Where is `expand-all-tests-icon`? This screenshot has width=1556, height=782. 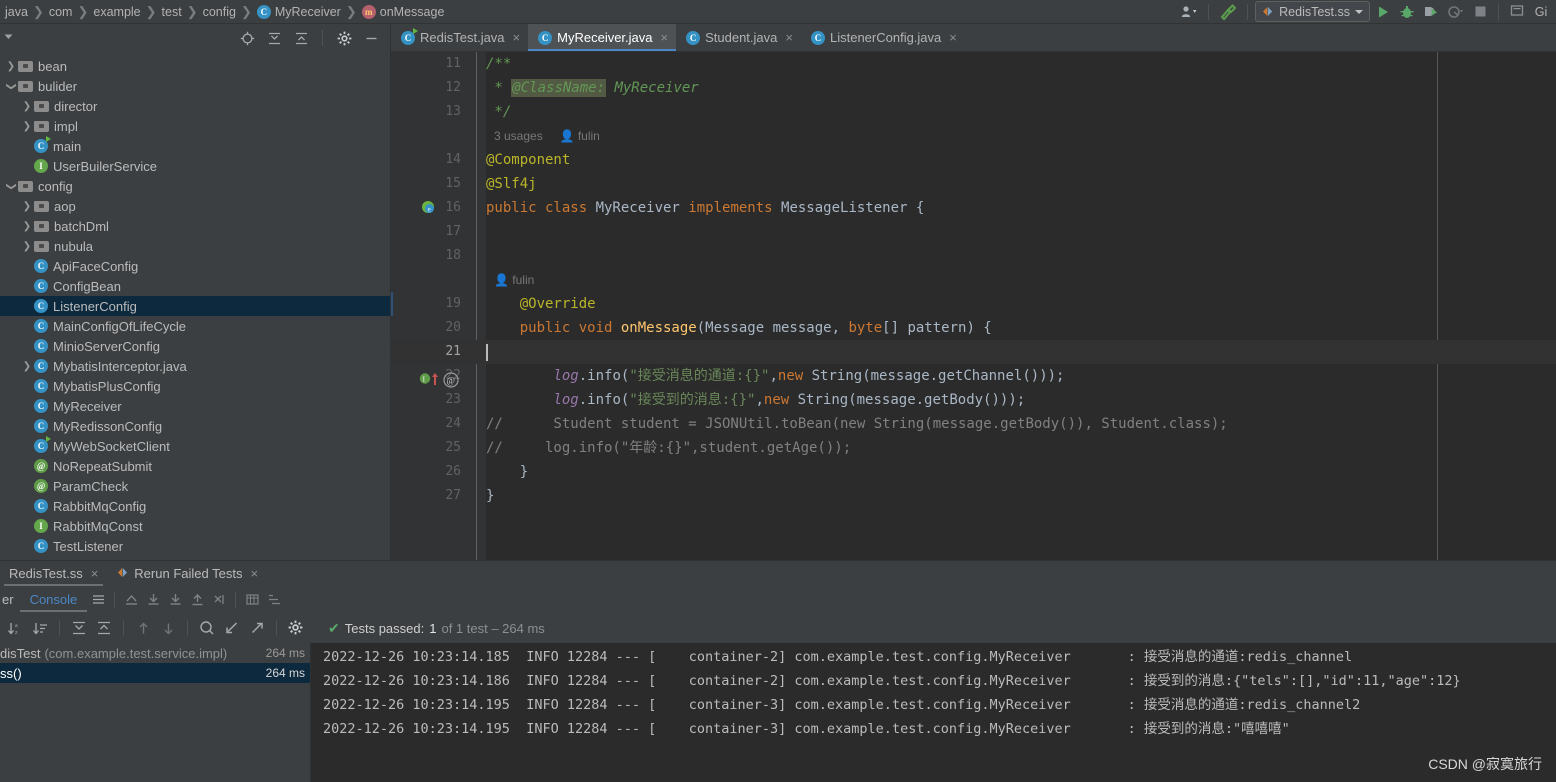
expand-all-tests-icon is located at coordinates (79, 628).